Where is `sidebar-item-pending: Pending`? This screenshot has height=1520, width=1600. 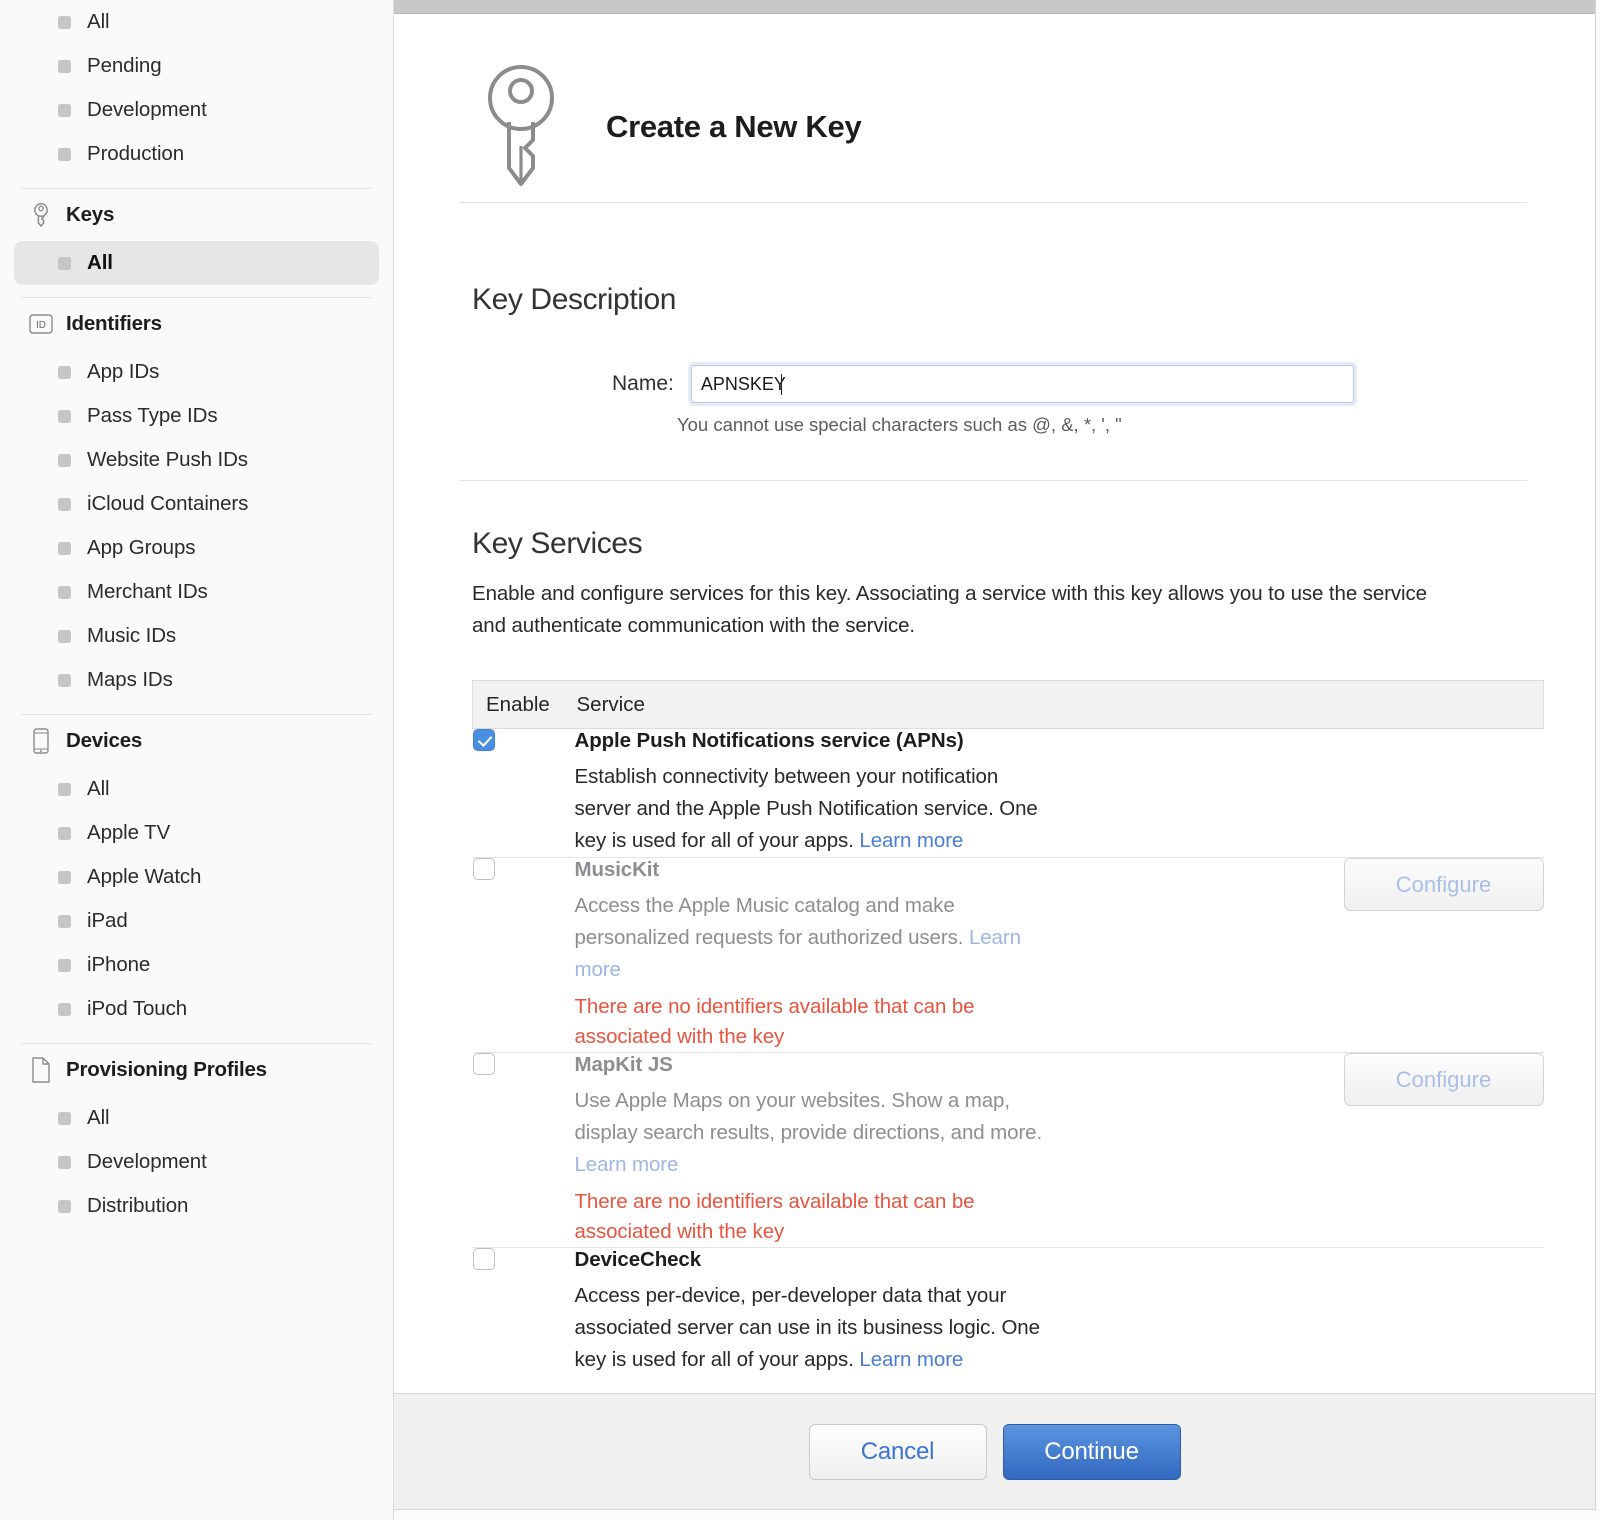
sidebar-item-pending: Pending is located at coordinates (196, 66).